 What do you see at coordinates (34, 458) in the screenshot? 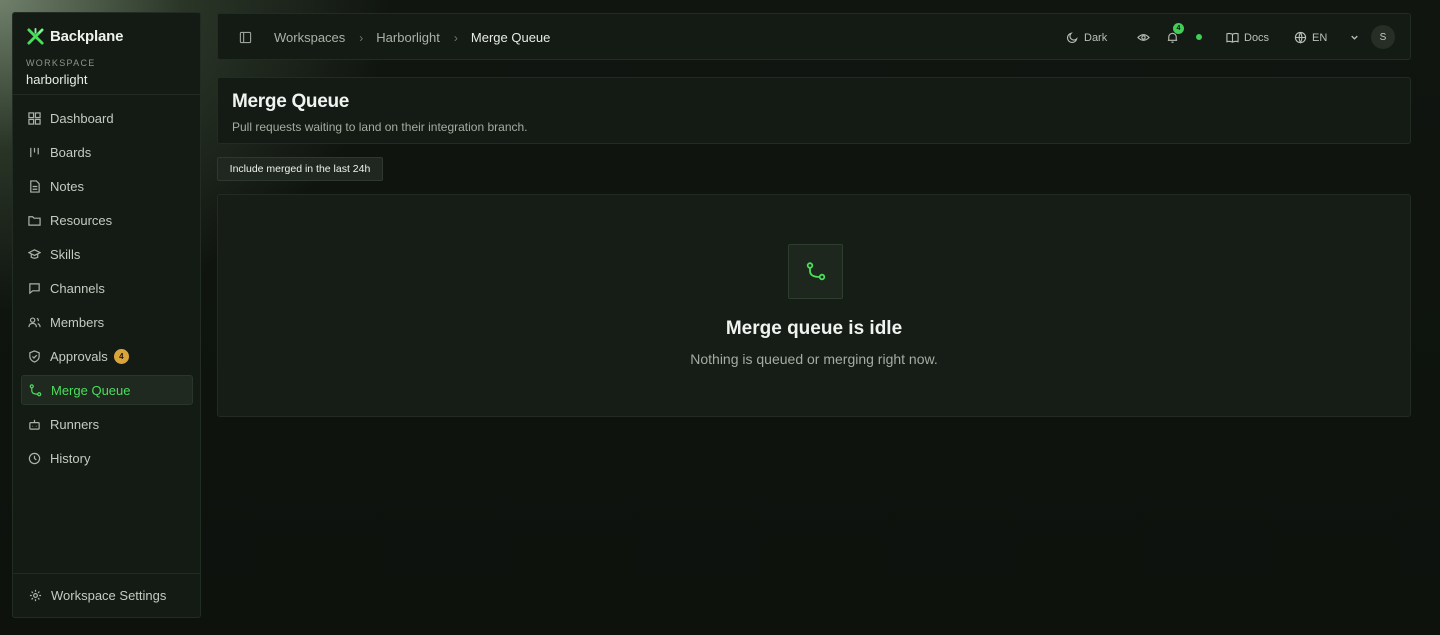
I see `clock-icon` at bounding box center [34, 458].